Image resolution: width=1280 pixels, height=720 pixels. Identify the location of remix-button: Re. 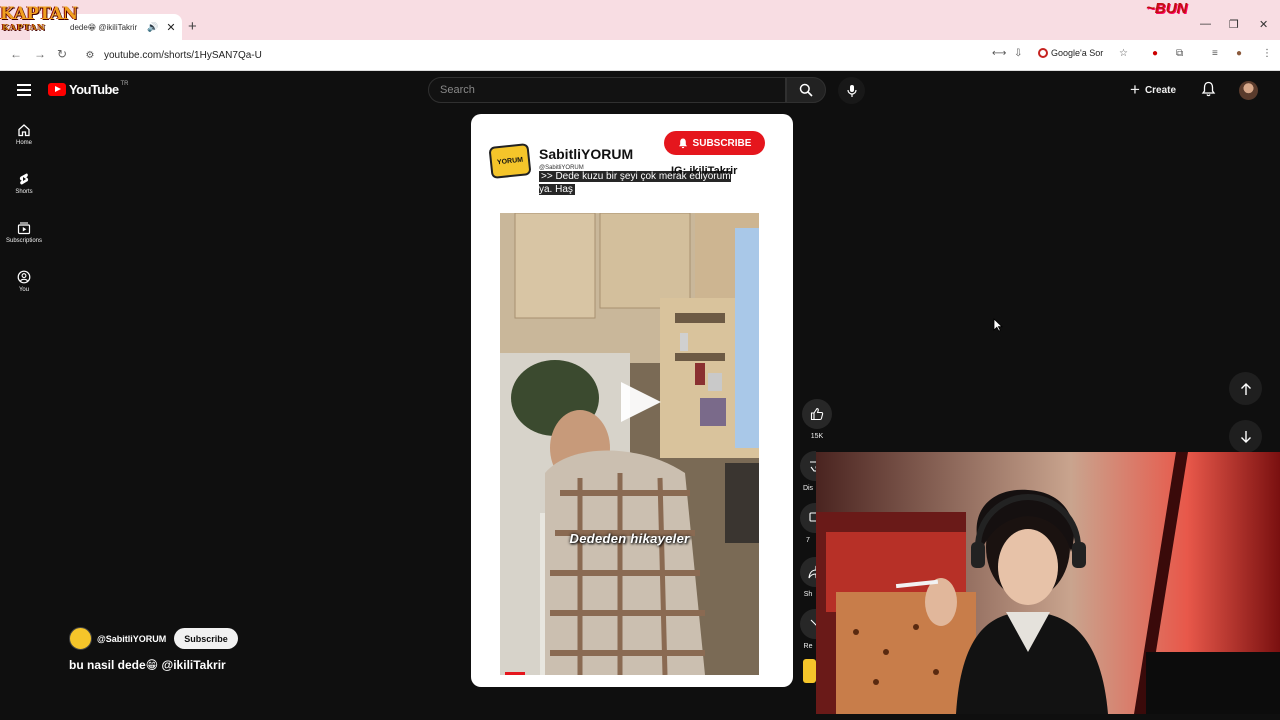
(808, 629).